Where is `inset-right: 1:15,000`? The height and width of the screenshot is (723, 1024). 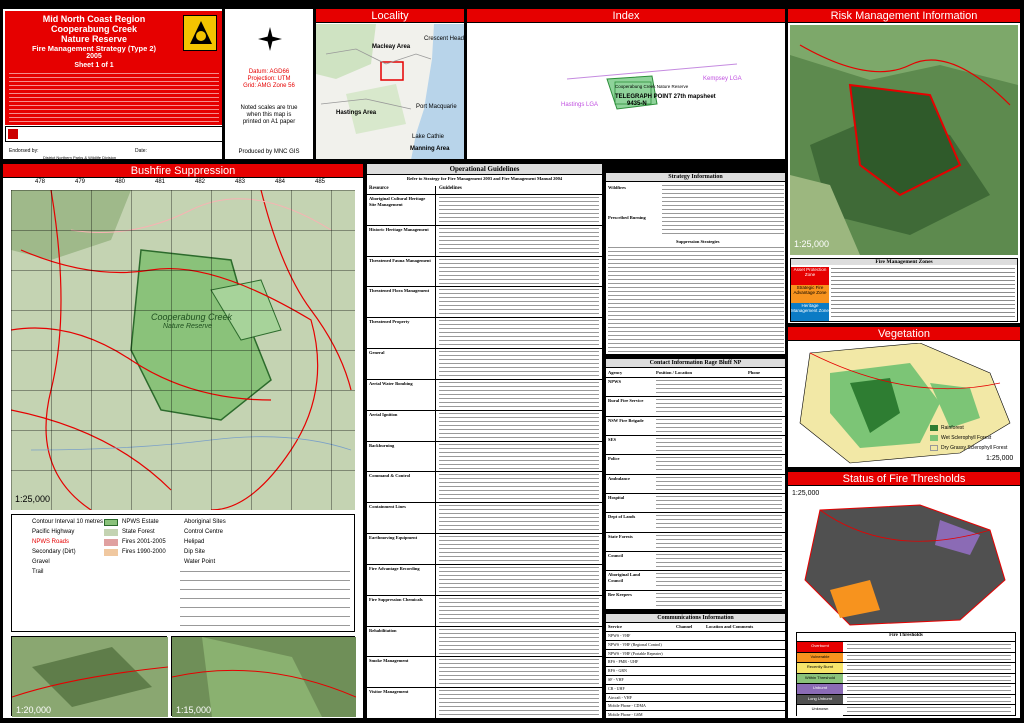 inset-right: 1:15,000 is located at coordinates (264, 676).